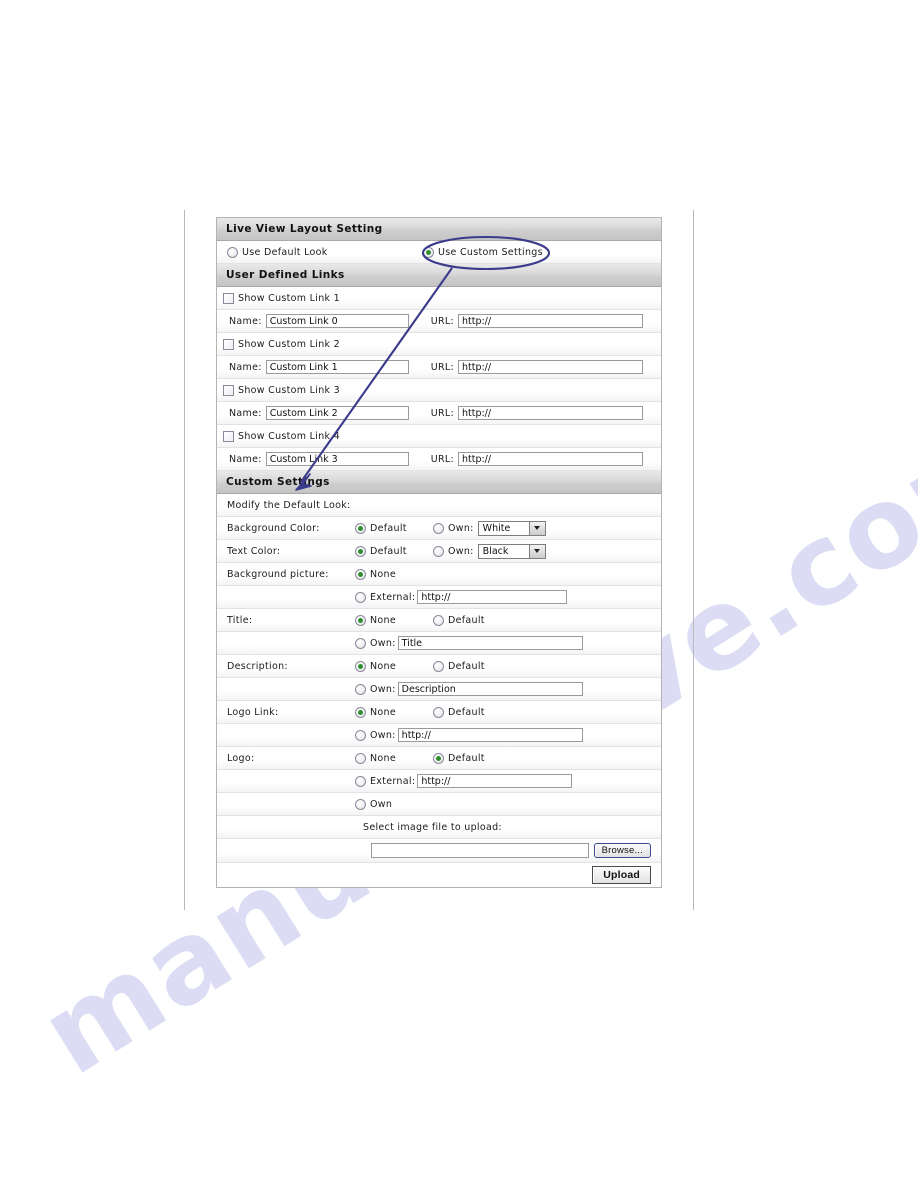 Image resolution: width=918 pixels, height=1188 pixels. I want to click on select-background-color: White, so click(511, 528).